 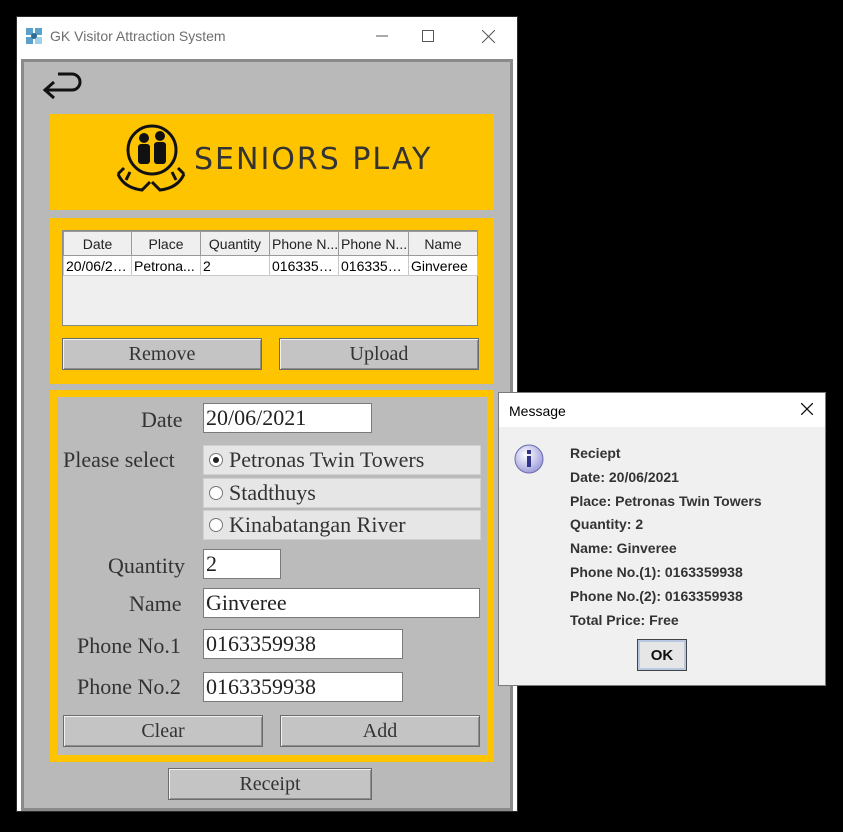 What do you see at coordinates (656, 571) in the screenshot?
I see `message-line: Phone No.(1): 0163359938` at bounding box center [656, 571].